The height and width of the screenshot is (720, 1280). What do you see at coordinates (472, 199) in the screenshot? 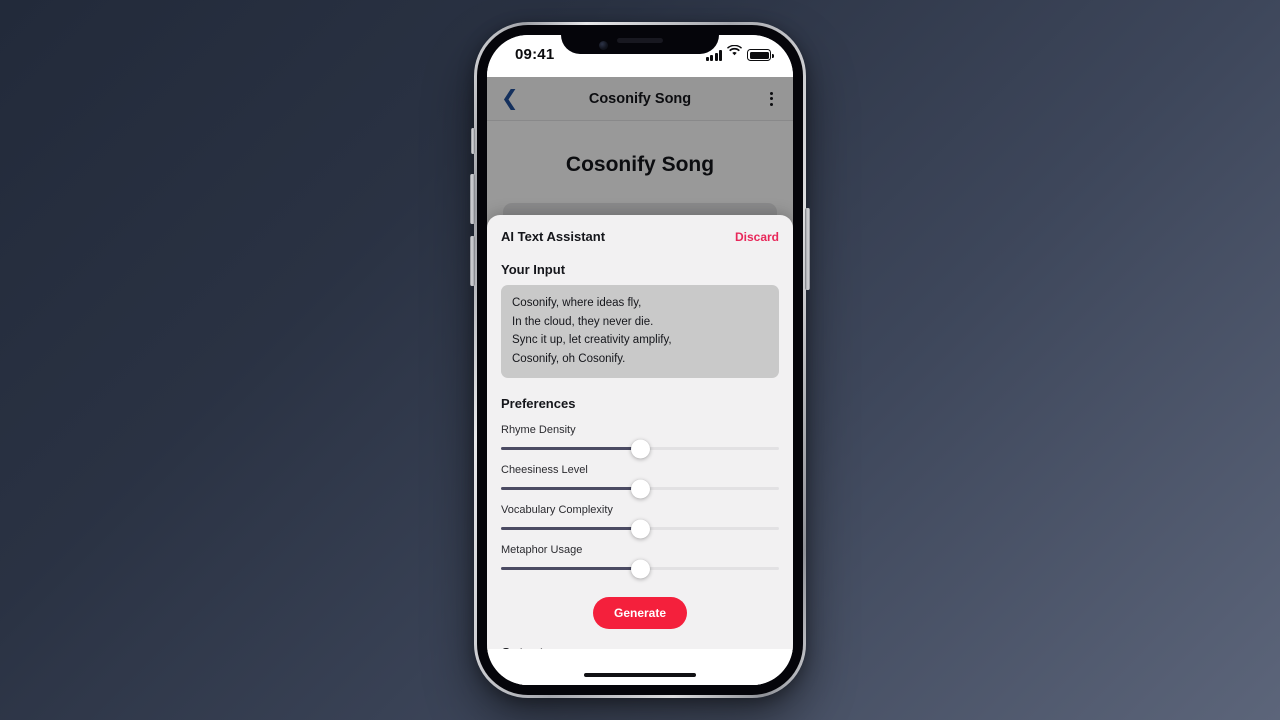
I see `volume-up-button` at bounding box center [472, 199].